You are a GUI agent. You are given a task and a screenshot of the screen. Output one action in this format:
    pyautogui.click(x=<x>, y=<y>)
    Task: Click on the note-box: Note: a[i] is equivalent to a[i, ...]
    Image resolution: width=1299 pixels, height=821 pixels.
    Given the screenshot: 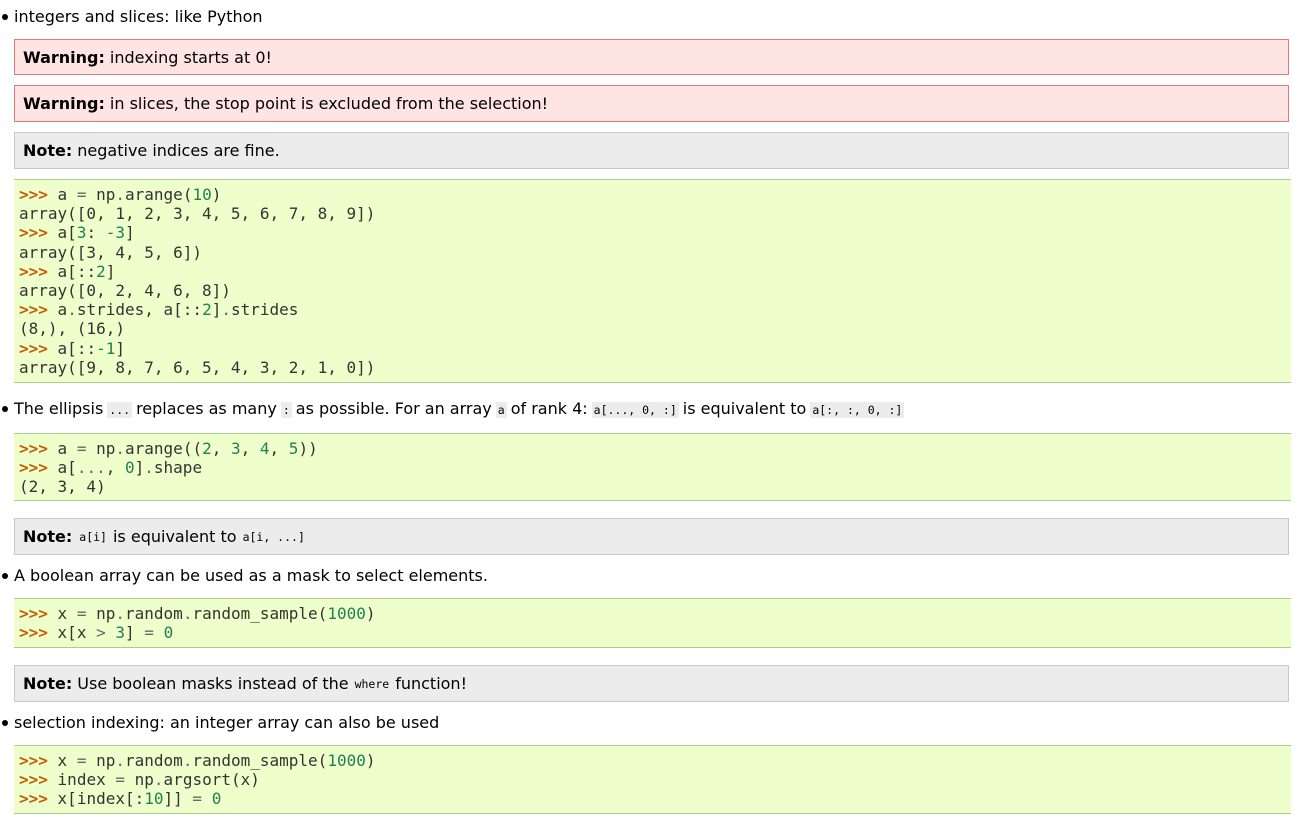 What is the action you would take?
    pyautogui.click(x=651, y=536)
    